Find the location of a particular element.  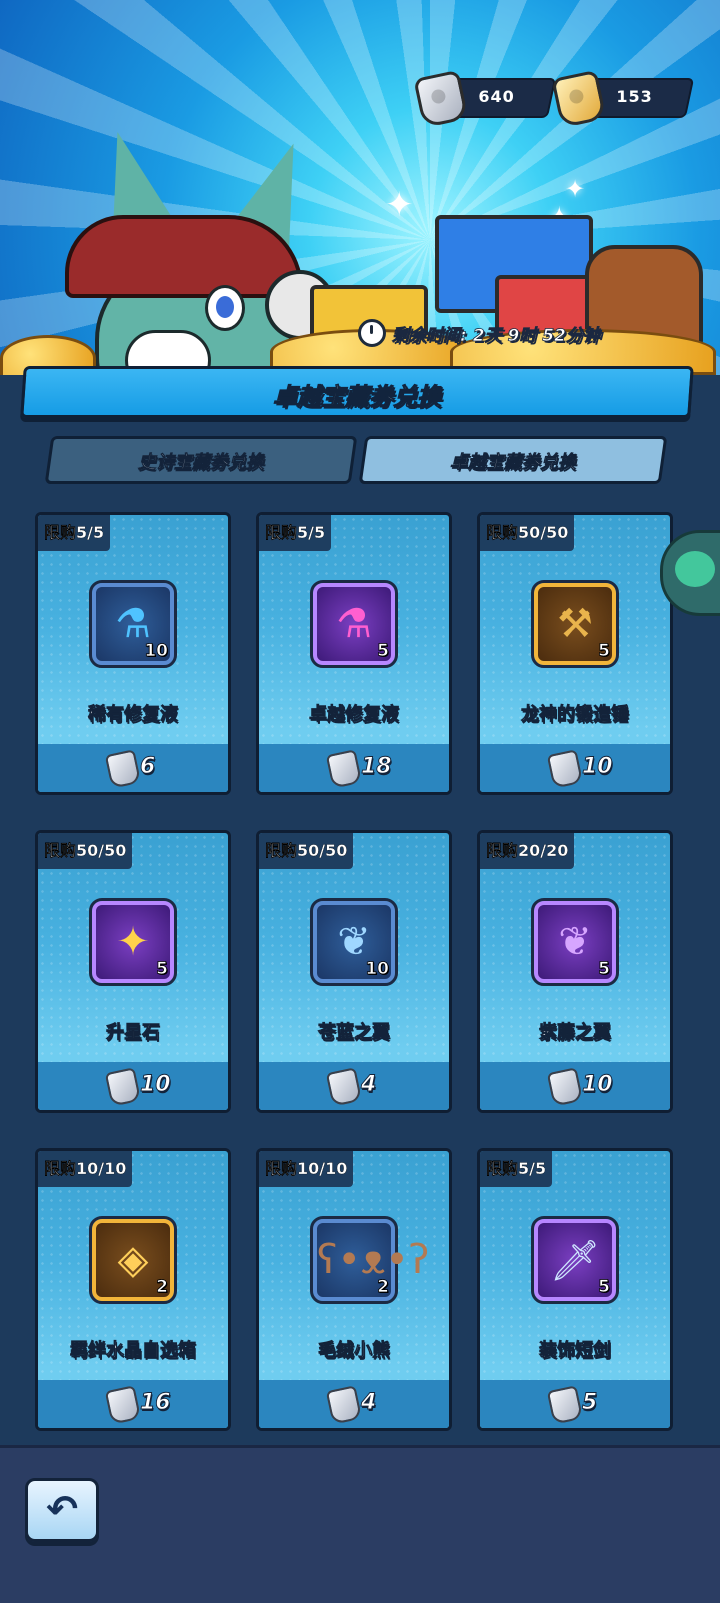

silver-ticket-amount: 640 is located at coordinates (496, 96).